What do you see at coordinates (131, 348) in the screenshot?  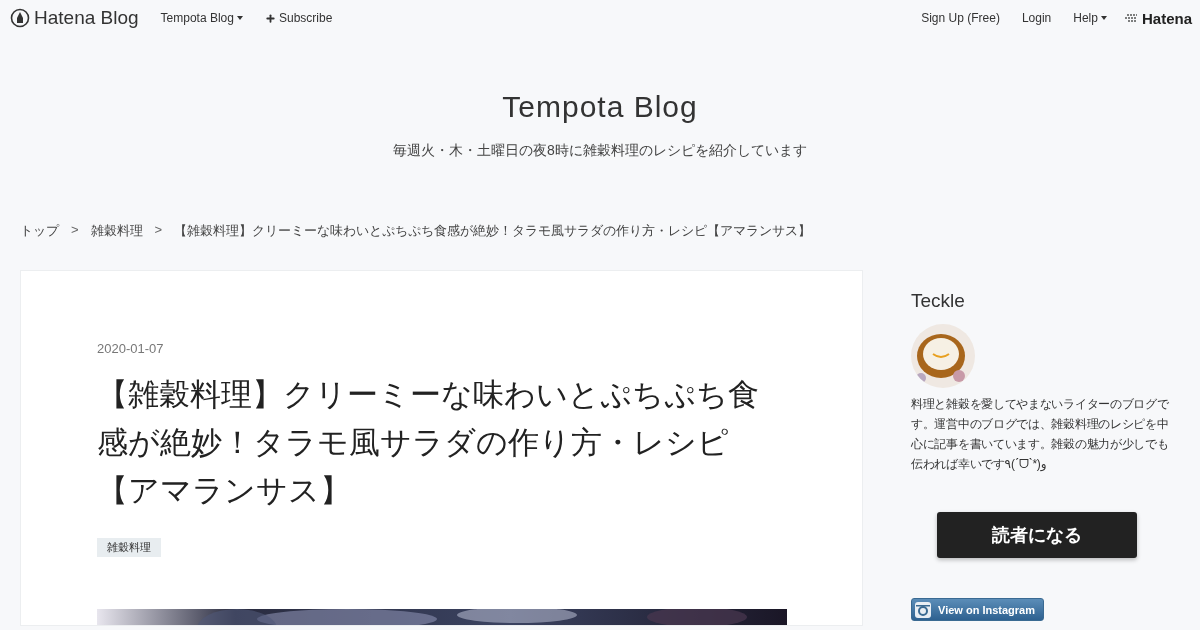 I see `article-date: 2020-01-07` at bounding box center [131, 348].